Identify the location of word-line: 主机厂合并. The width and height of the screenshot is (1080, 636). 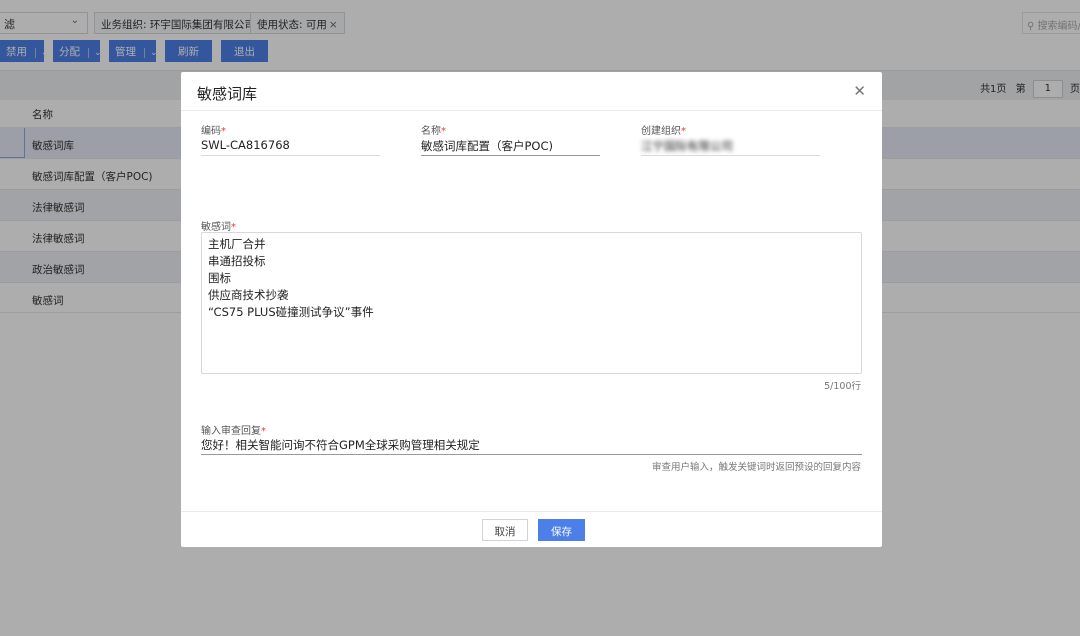
(237, 244).